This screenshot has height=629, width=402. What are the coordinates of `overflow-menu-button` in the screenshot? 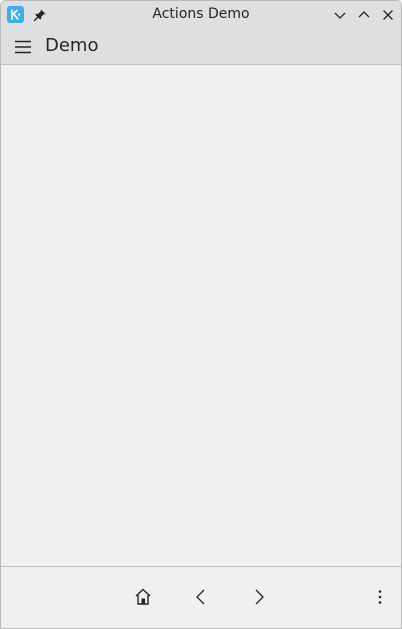 It's located at (380, 597).